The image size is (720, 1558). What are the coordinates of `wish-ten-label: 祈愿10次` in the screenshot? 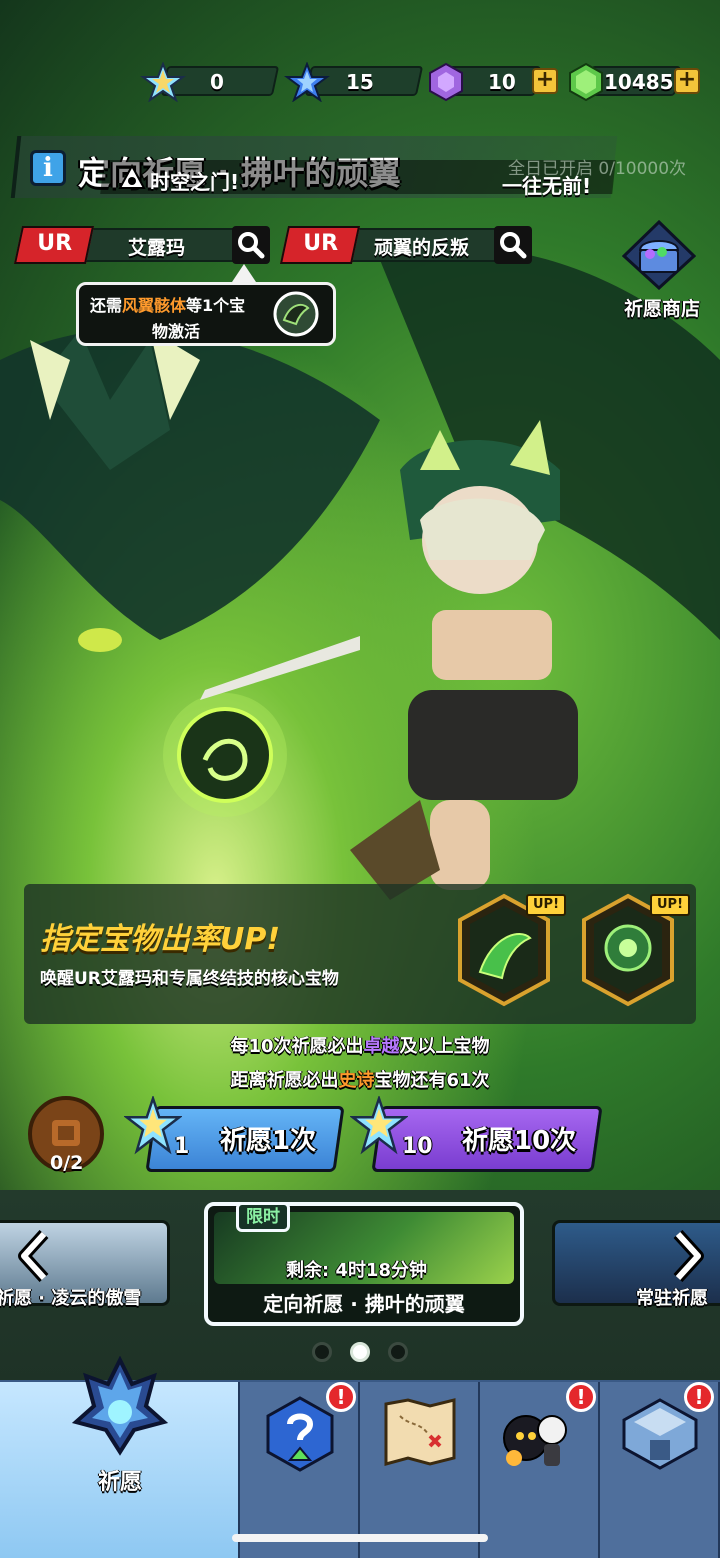 It's located at (519, 1141).